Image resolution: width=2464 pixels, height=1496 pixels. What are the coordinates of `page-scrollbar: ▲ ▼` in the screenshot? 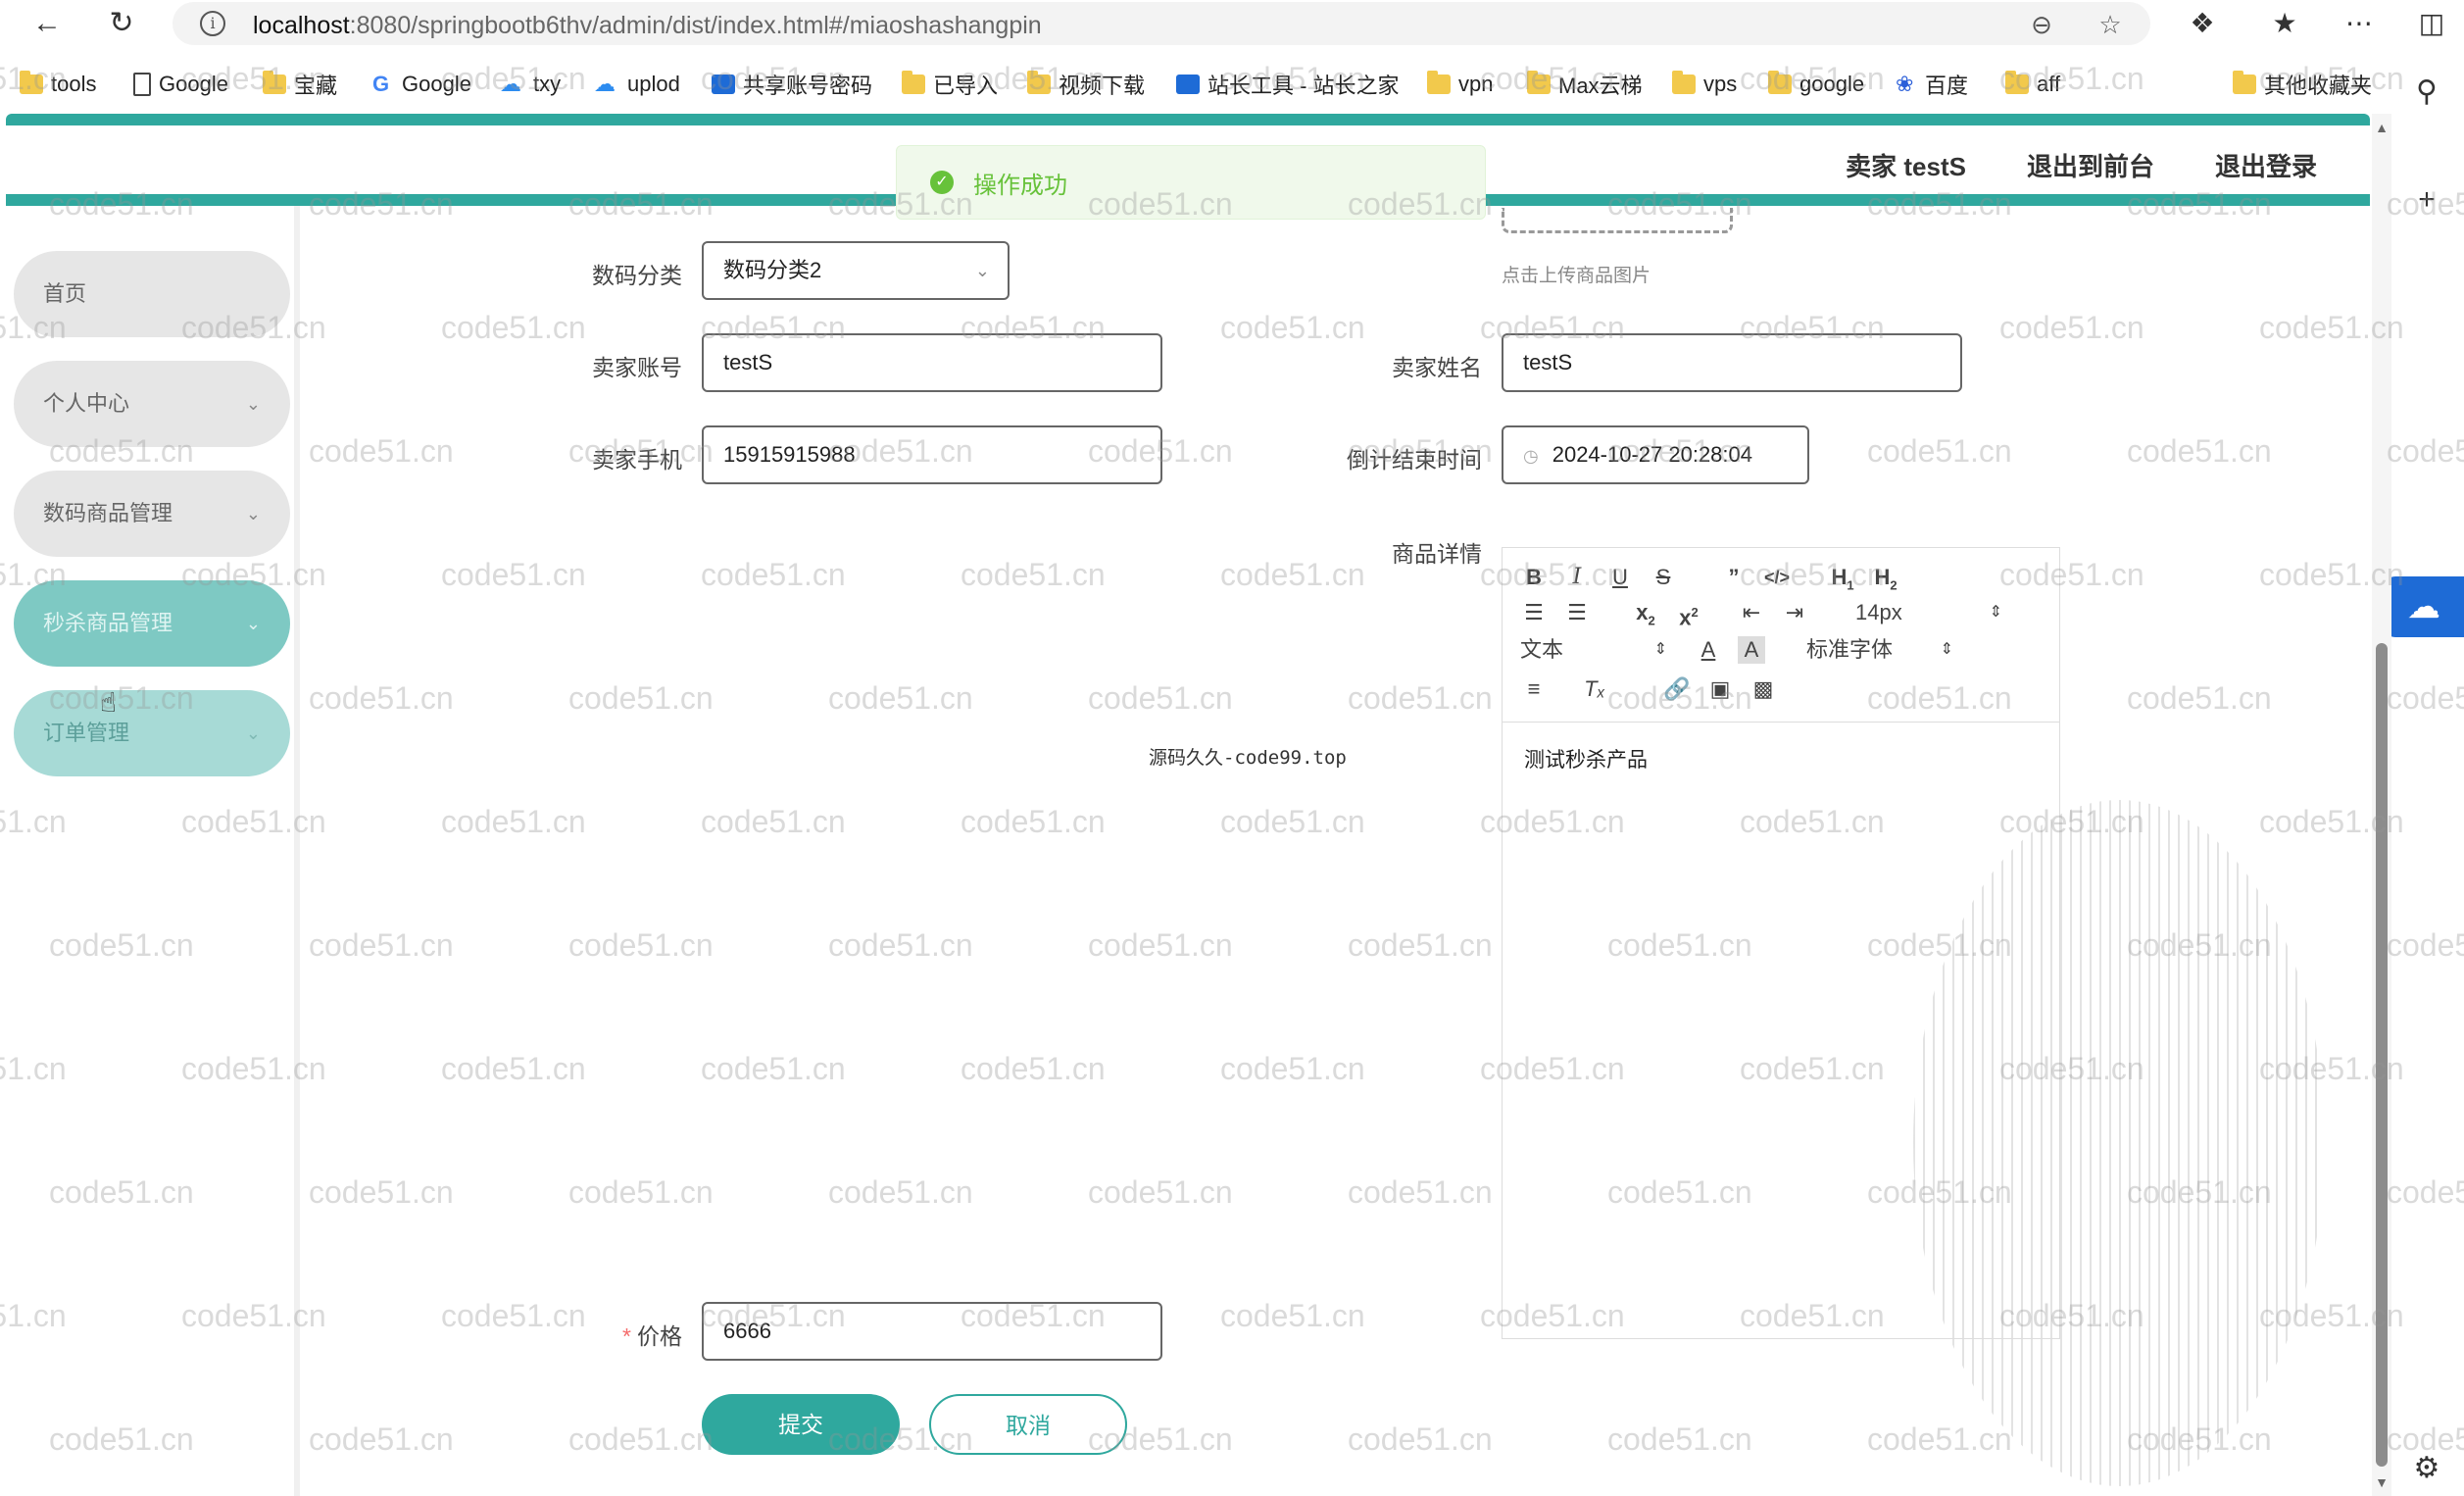 It's located at (2382, 805).